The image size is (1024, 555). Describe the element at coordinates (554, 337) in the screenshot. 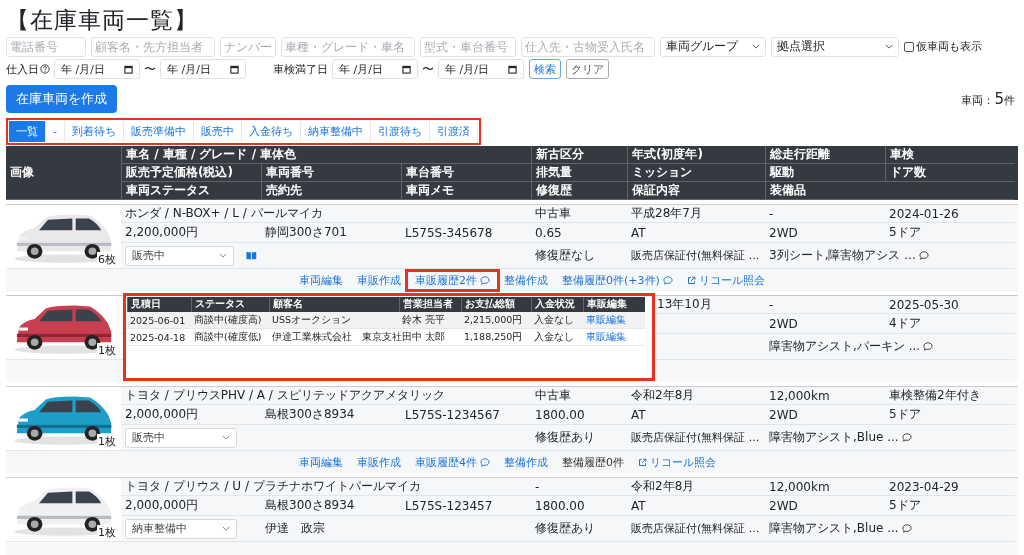

I see `table-cell: 入金なし` at that location.